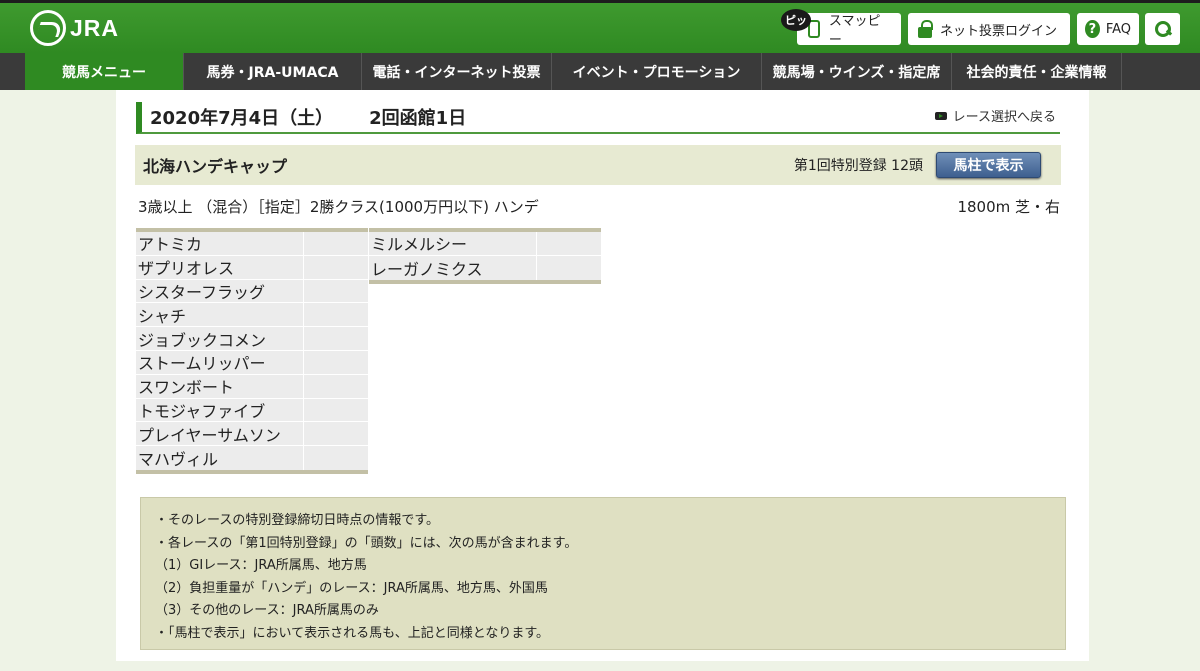  Describe the element at coordinates (854, 31) in the screenshot. I see `smappy-label: スマッピー` at that location.